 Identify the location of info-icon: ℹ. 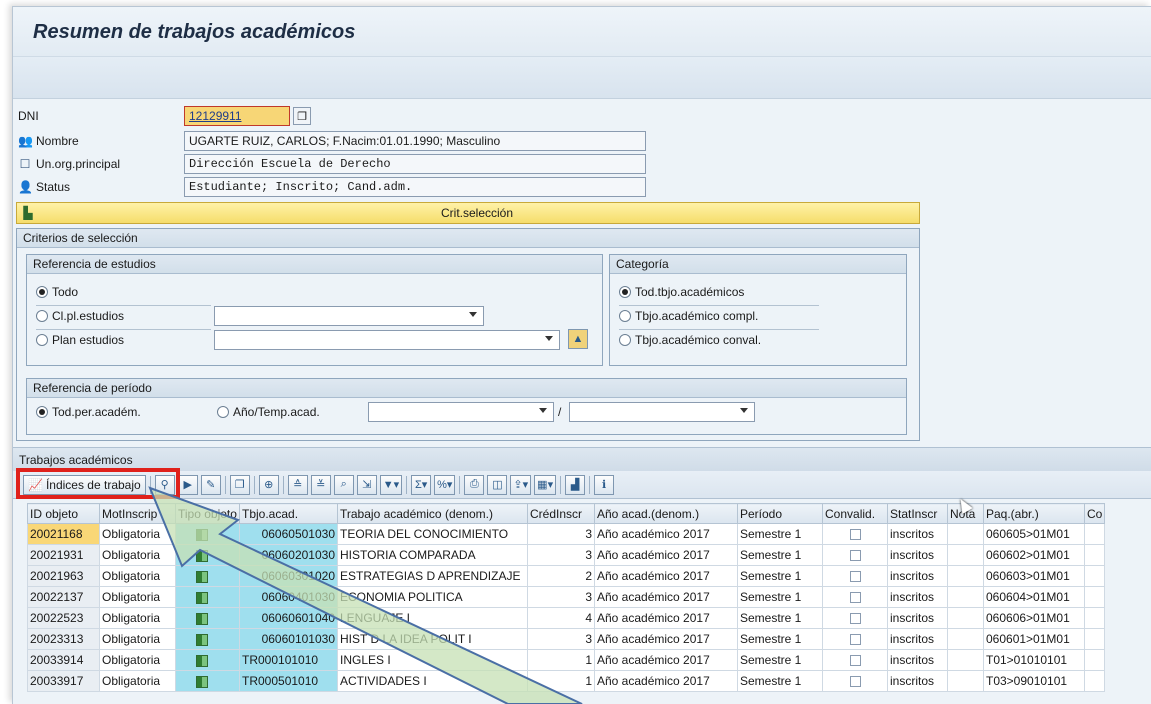
(604, 484).